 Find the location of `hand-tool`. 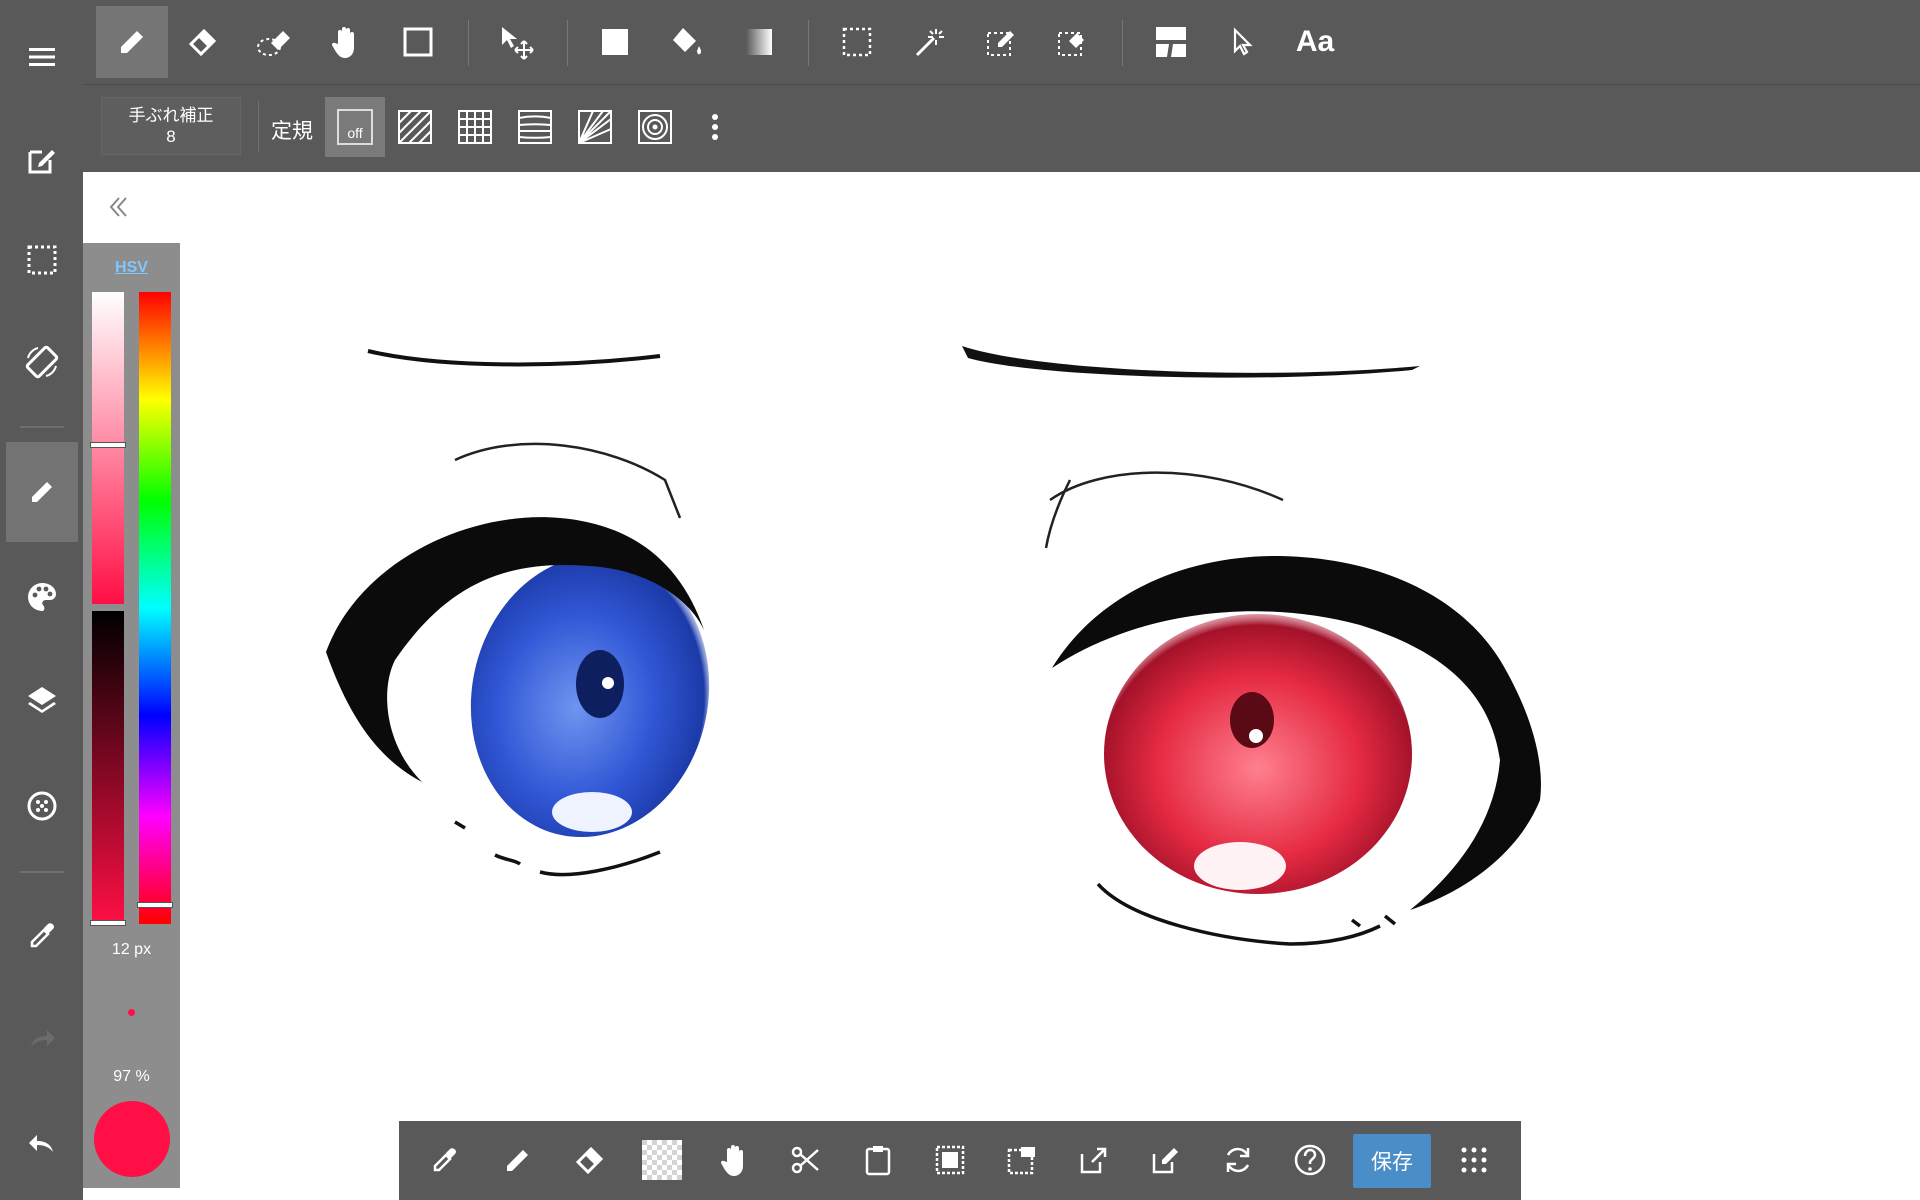

hand-tool is located at coordinates (346, 42).